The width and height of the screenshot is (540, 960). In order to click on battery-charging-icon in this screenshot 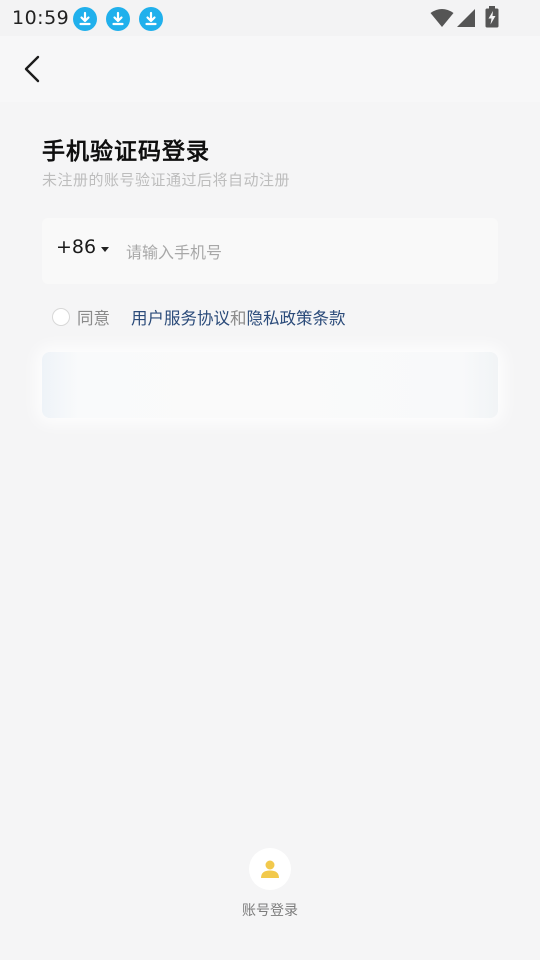, I will do `click(492, 19)`.